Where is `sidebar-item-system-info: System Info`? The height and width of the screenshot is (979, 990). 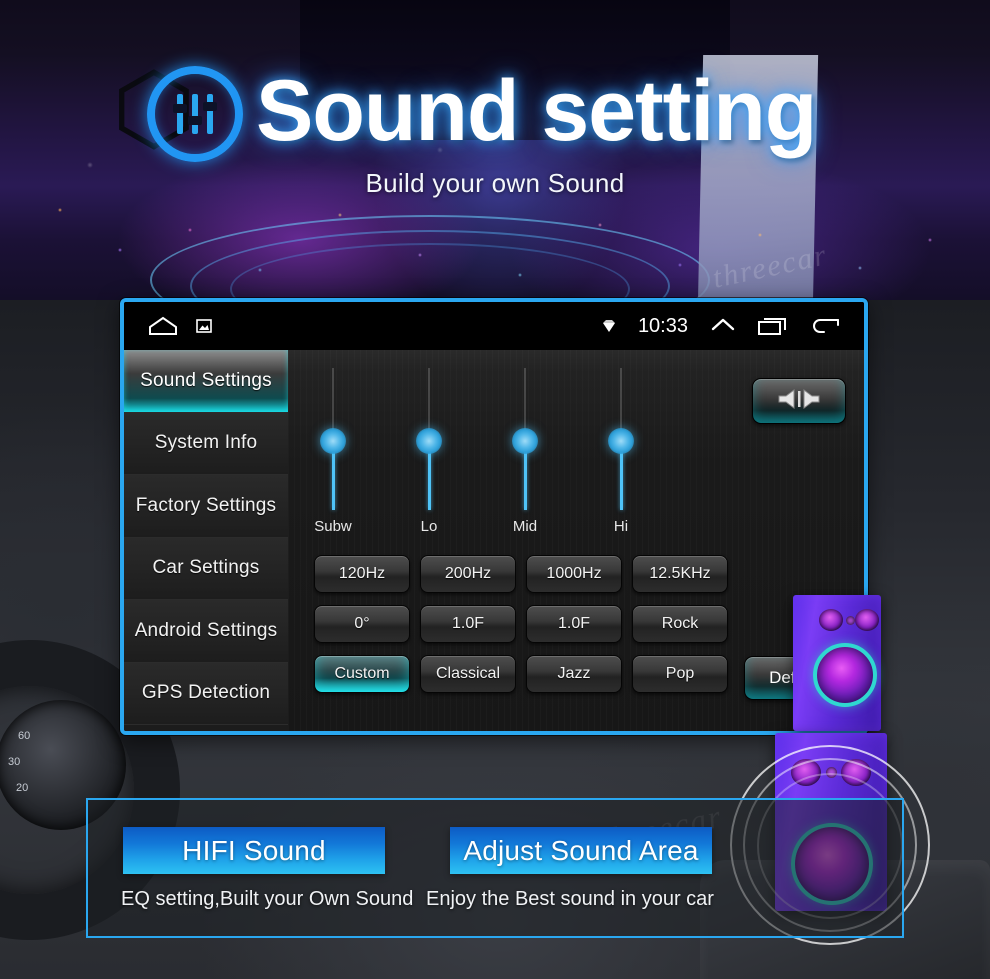 sidebar-item-system-info: System Info is located at coordinates (206, 443).